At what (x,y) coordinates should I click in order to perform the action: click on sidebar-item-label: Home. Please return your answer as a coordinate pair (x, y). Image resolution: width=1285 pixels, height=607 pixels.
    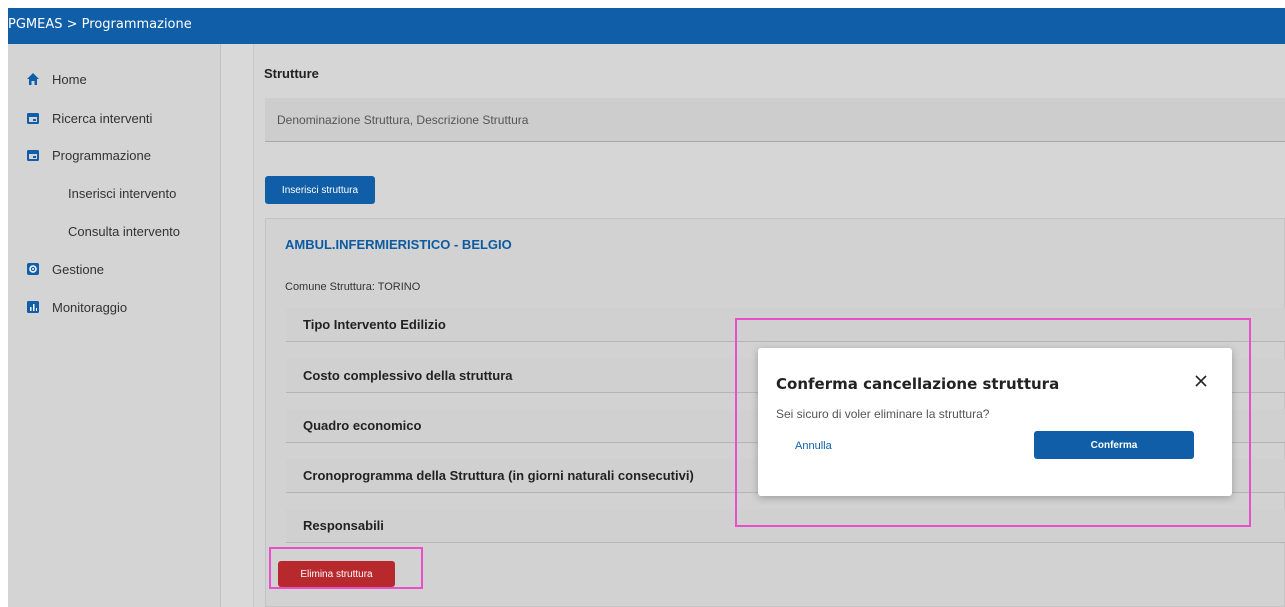
    Looking at the image, I should click on (69, 79).